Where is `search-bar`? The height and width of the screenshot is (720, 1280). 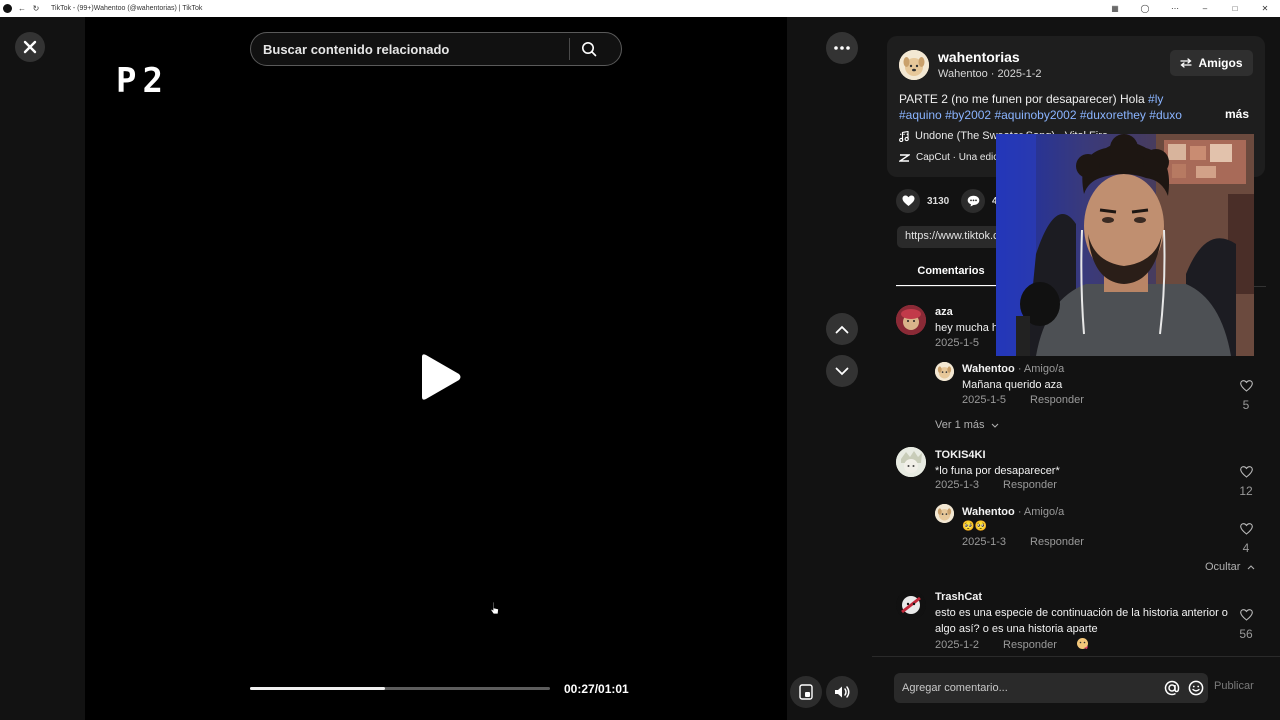
search-bar is located at coordinates (436, 49).